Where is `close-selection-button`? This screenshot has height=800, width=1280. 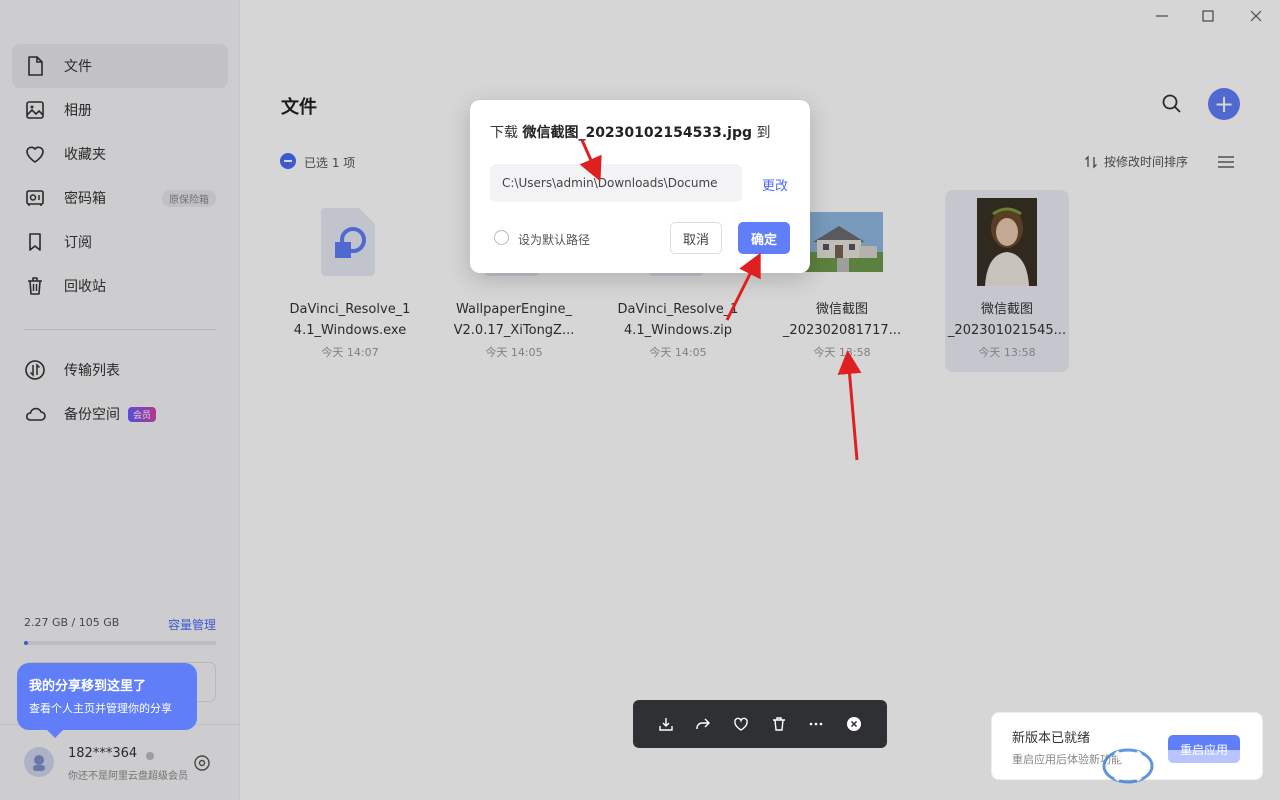
close-selection-button is located at coordinates (854, 724).